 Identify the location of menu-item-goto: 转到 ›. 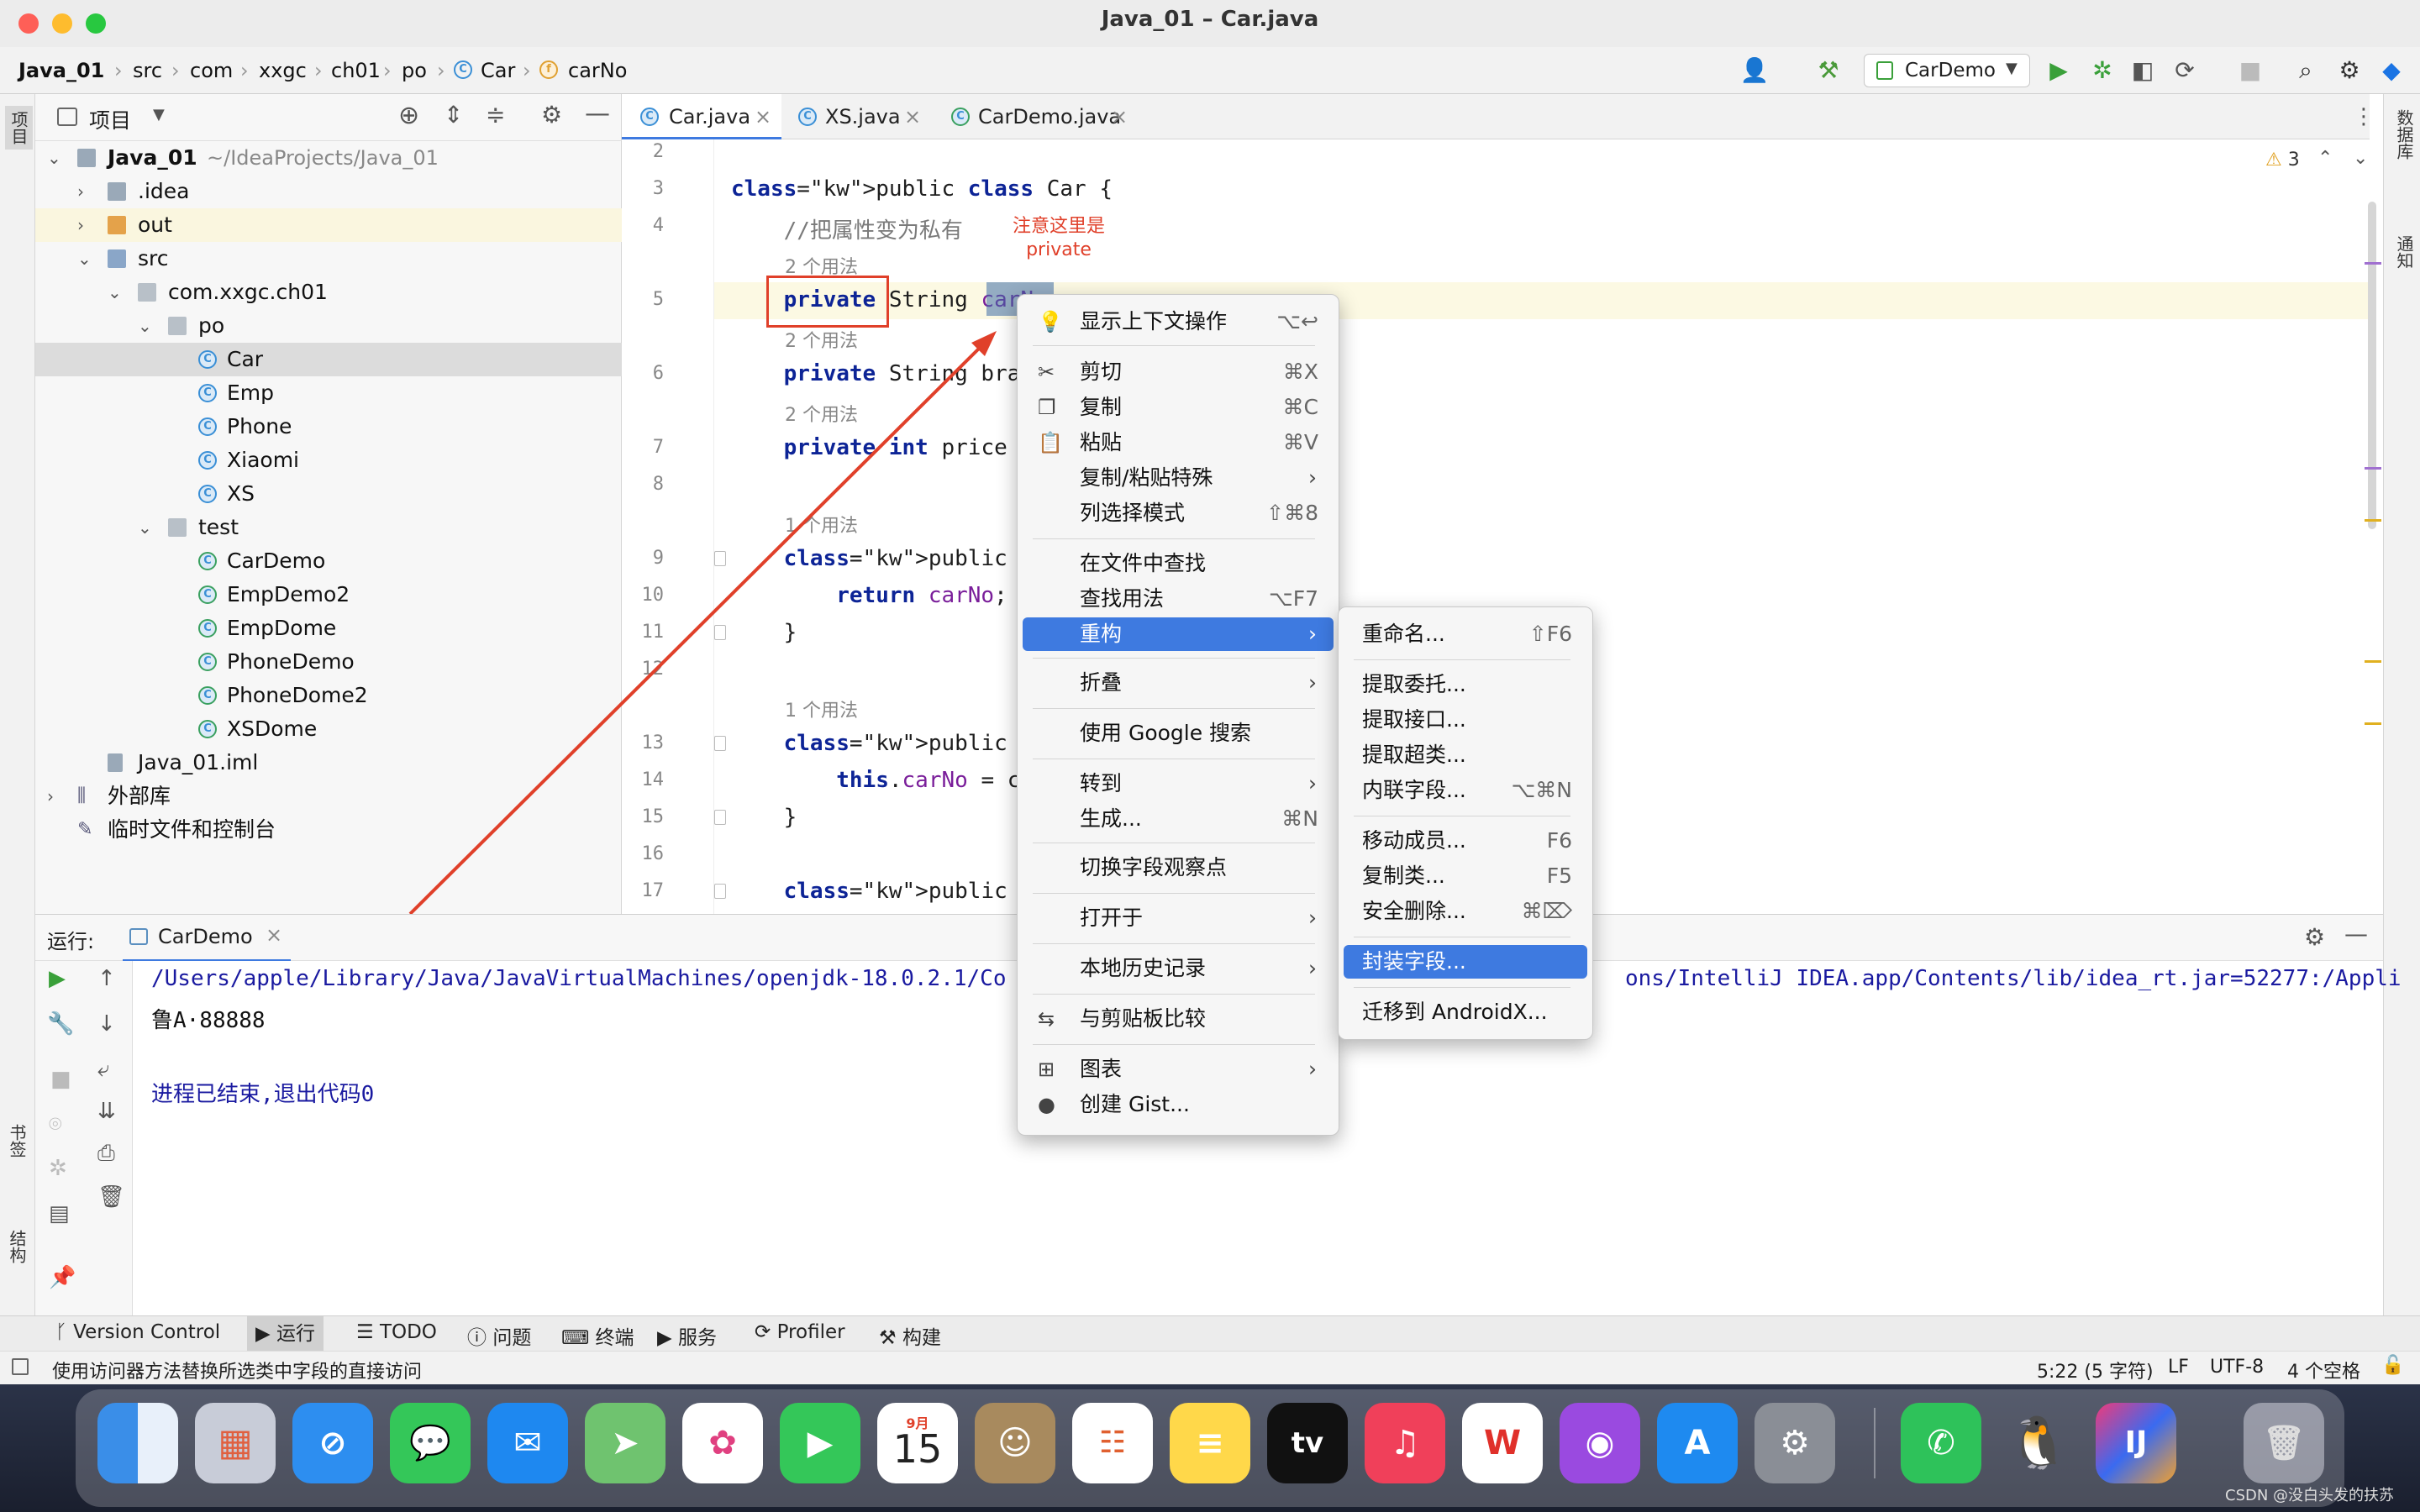
(1178, 784).